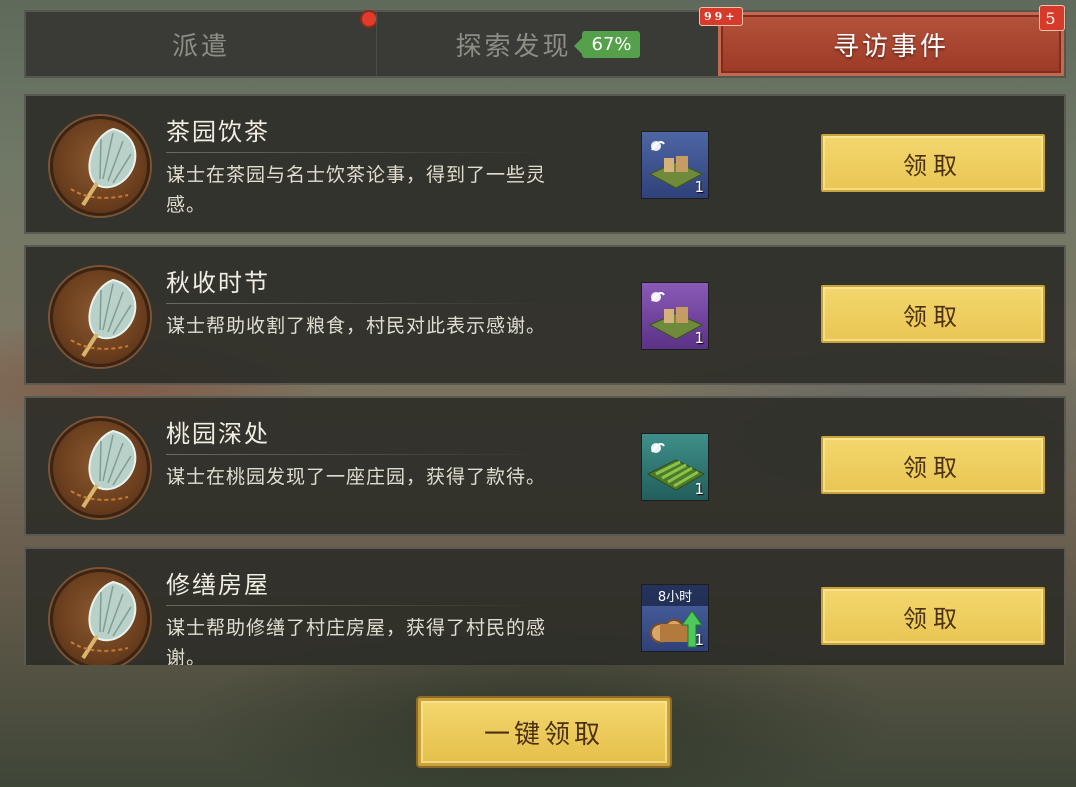 The height and width of the screenshot is (787, 1076). Describe the element at coordinates (1052, 18) in the screenshot. I see `visit-count-badge: 5` at that location.